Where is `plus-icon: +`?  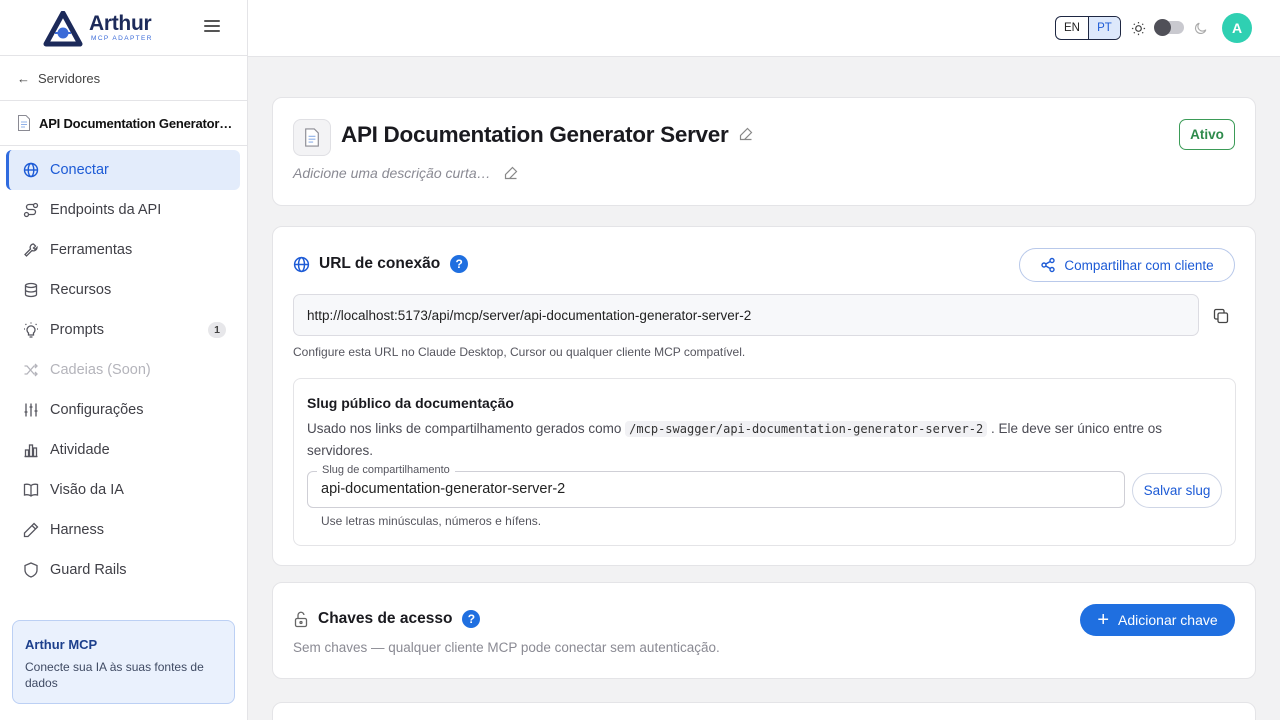 plus-icon: + is located at coordinates (1103, 620).